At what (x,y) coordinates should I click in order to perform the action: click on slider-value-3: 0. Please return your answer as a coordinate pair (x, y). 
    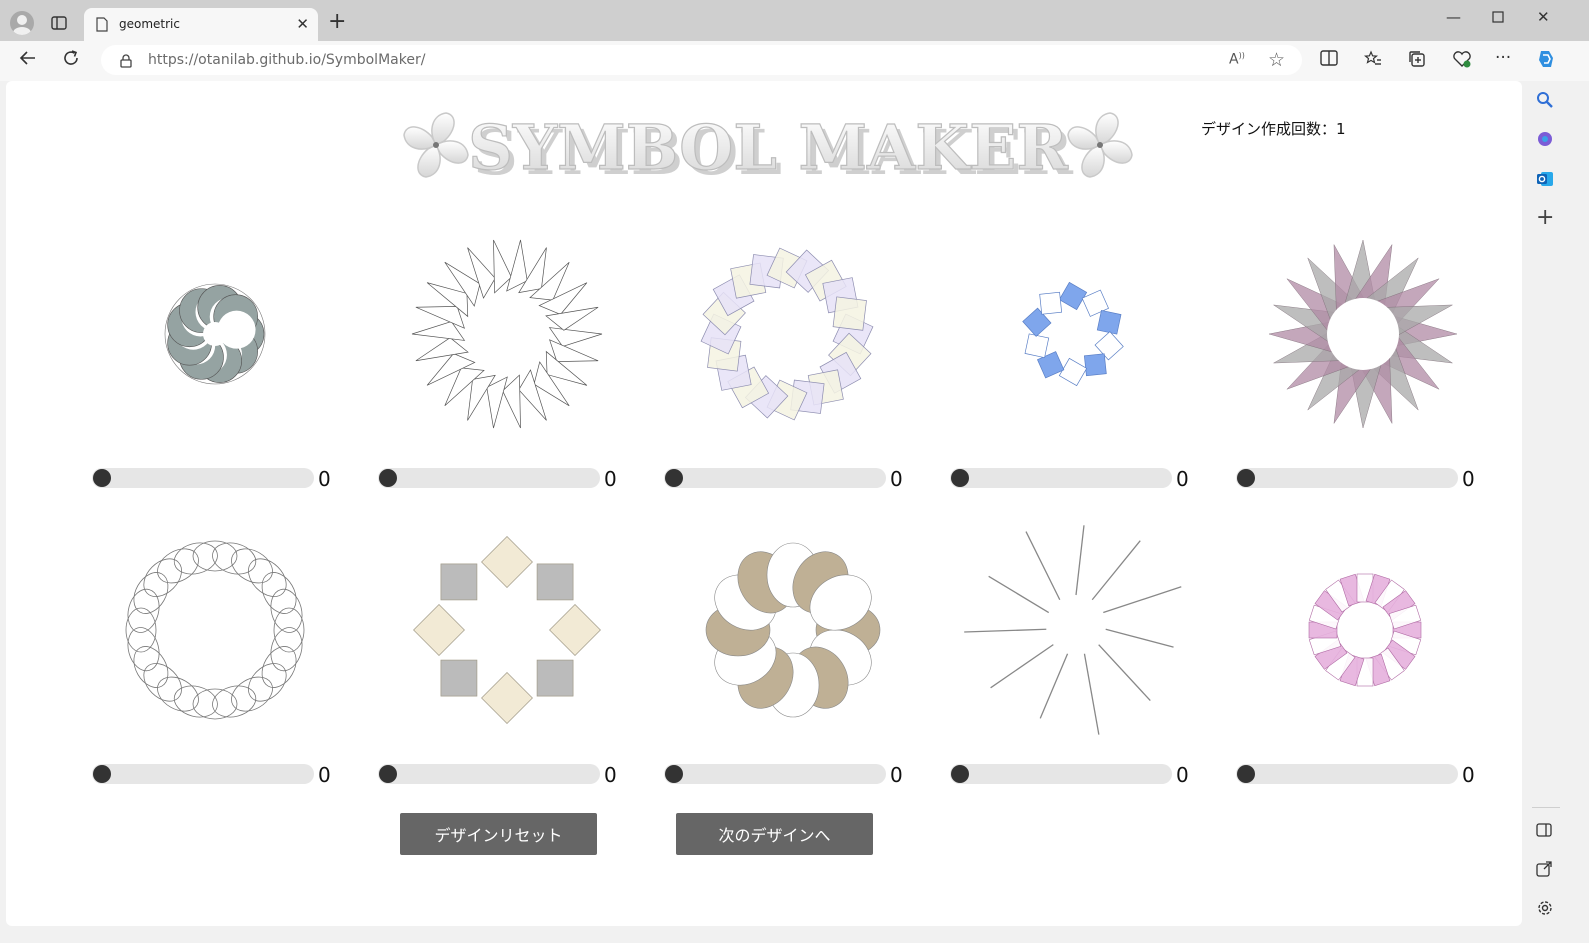
    Looking at the image, I should click on (896, 479).